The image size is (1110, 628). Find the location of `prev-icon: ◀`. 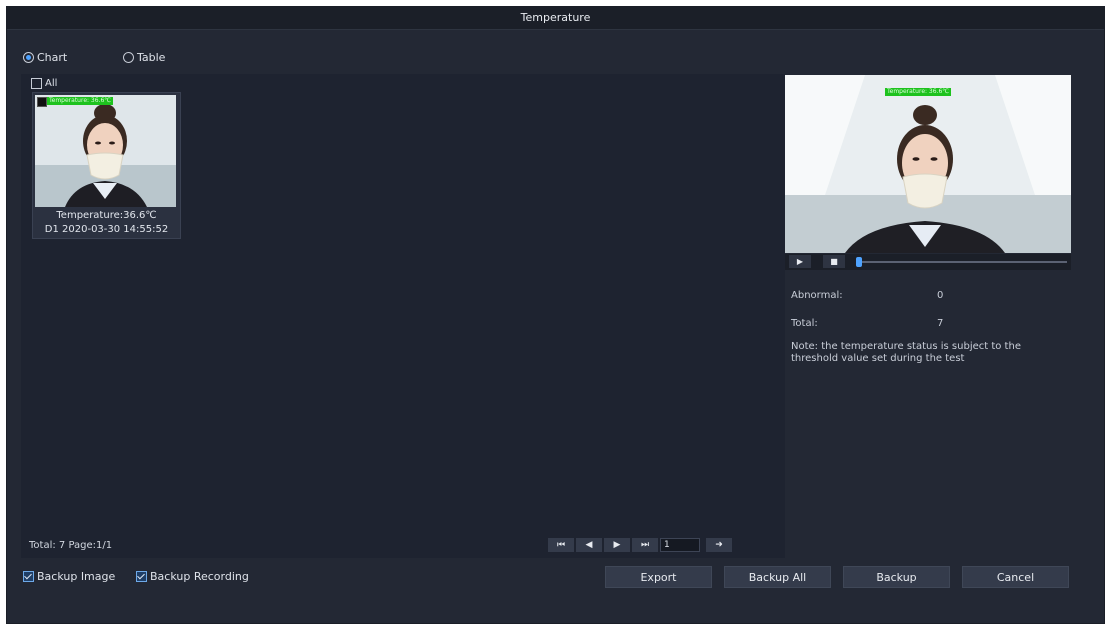

prev-icon: ◀ is located at coordinates (589, 545).